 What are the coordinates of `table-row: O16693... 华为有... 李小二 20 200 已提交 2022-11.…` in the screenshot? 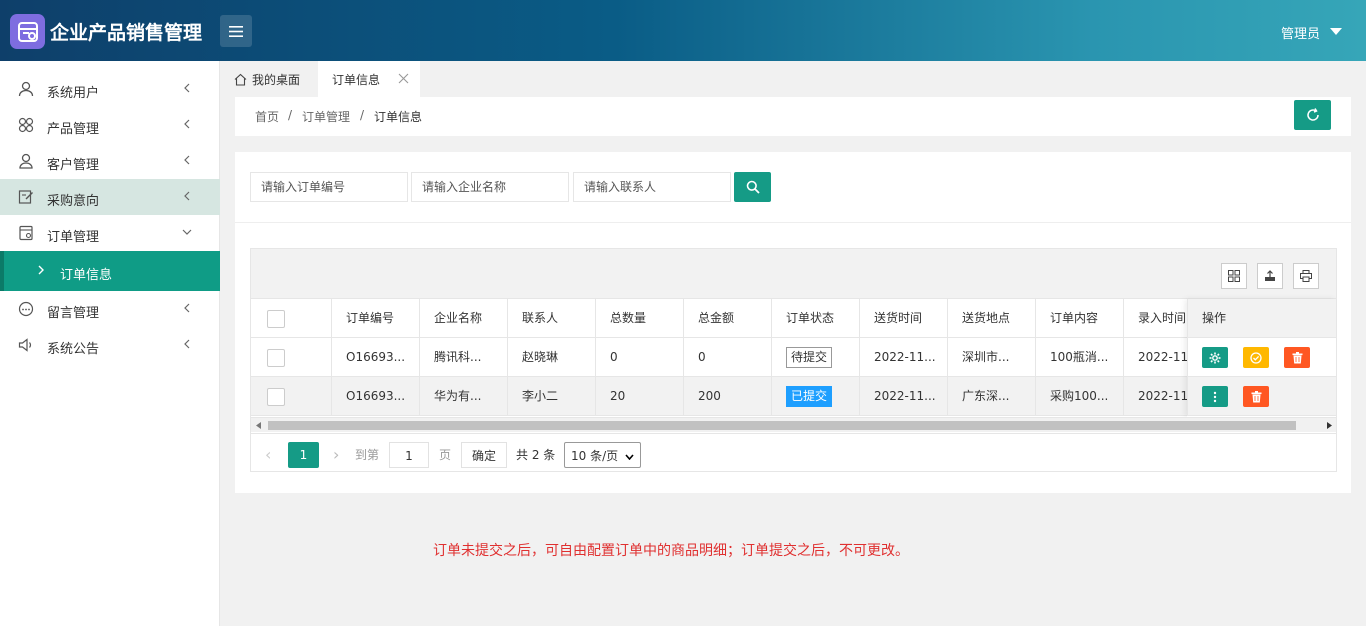 It's located at (793, 396).